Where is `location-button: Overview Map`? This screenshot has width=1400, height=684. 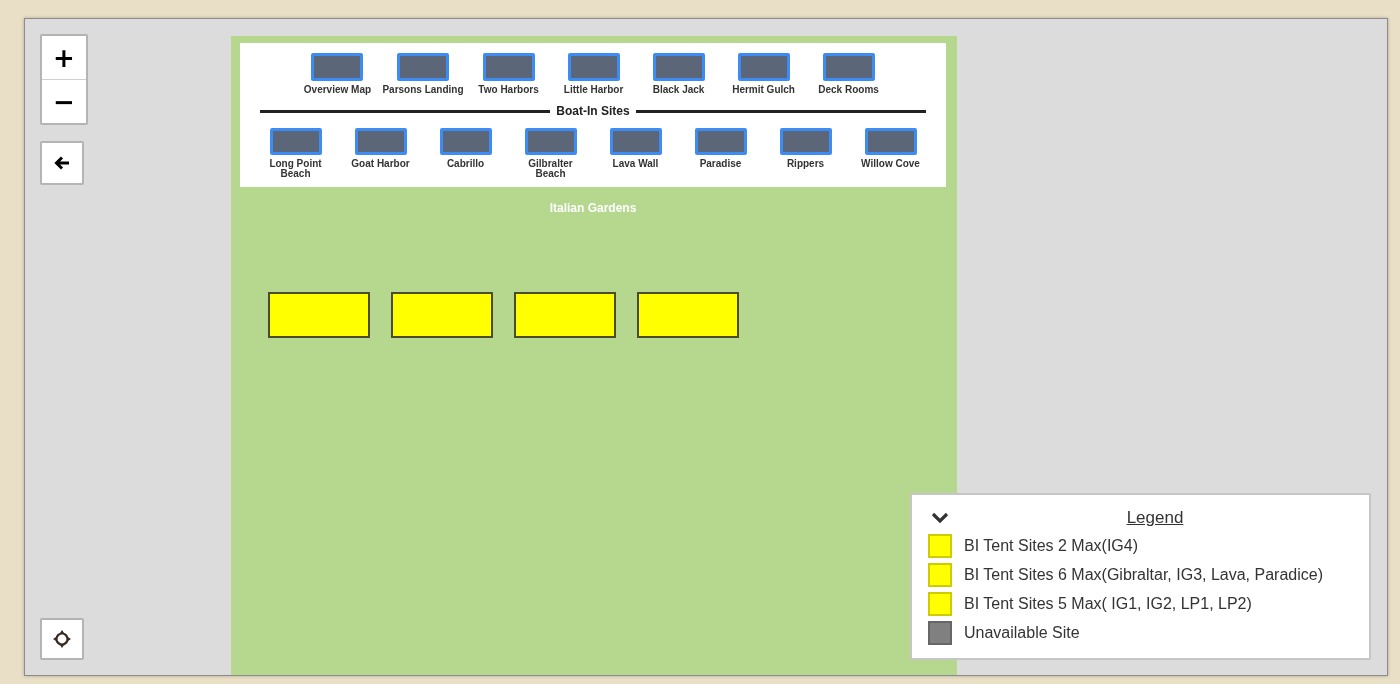
location-button: Overview Map is located at coordinates (337, 74).